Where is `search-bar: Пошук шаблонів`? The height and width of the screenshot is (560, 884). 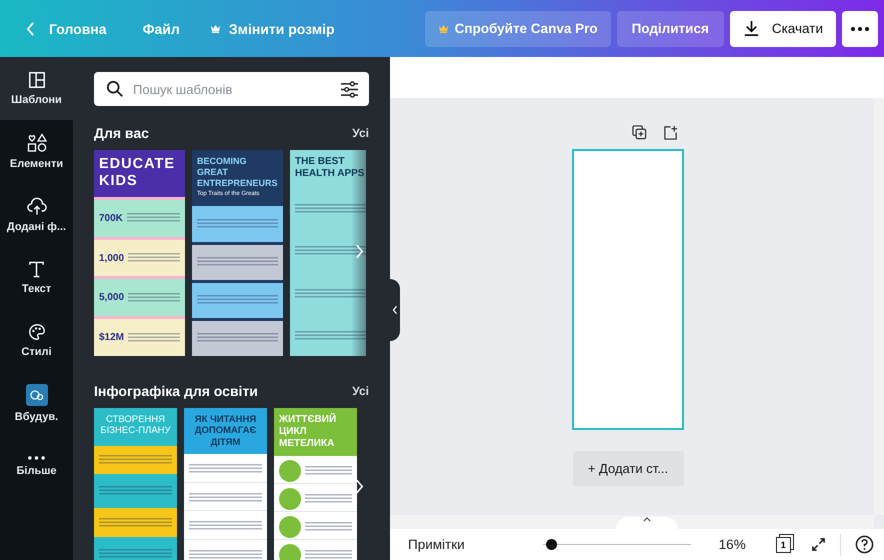
search-bar: Пошук шаблонів is located at coordinates (231, 89).